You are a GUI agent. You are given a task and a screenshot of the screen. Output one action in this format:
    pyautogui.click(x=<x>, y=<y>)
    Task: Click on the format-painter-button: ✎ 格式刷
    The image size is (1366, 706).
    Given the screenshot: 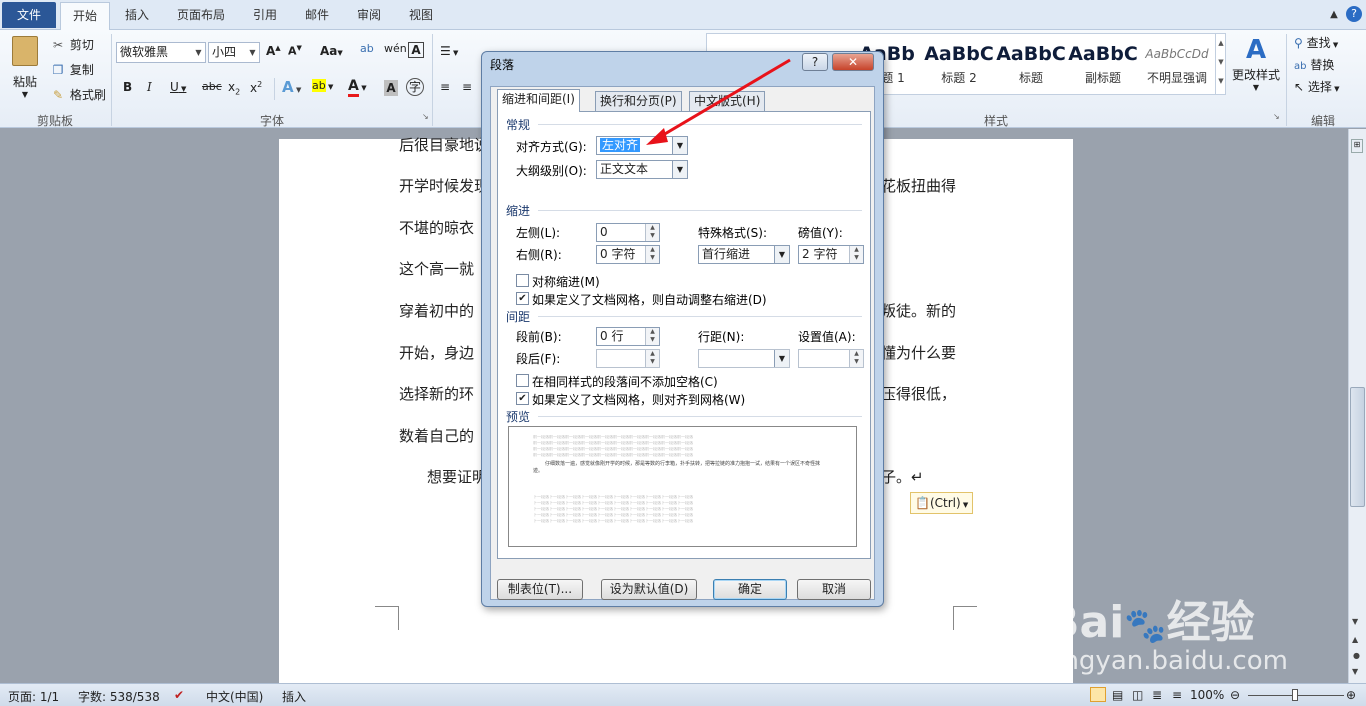 What is the action you would take?
    pyautogui.click(x=78, y=94)
    